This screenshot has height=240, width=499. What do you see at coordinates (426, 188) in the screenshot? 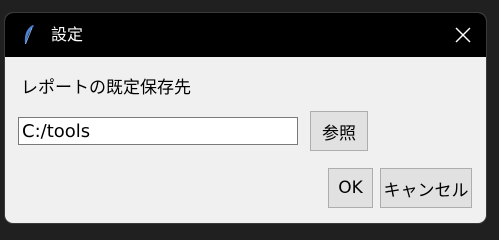
I see `cancel-button: キャンセル` at bounding box center [426, 188].